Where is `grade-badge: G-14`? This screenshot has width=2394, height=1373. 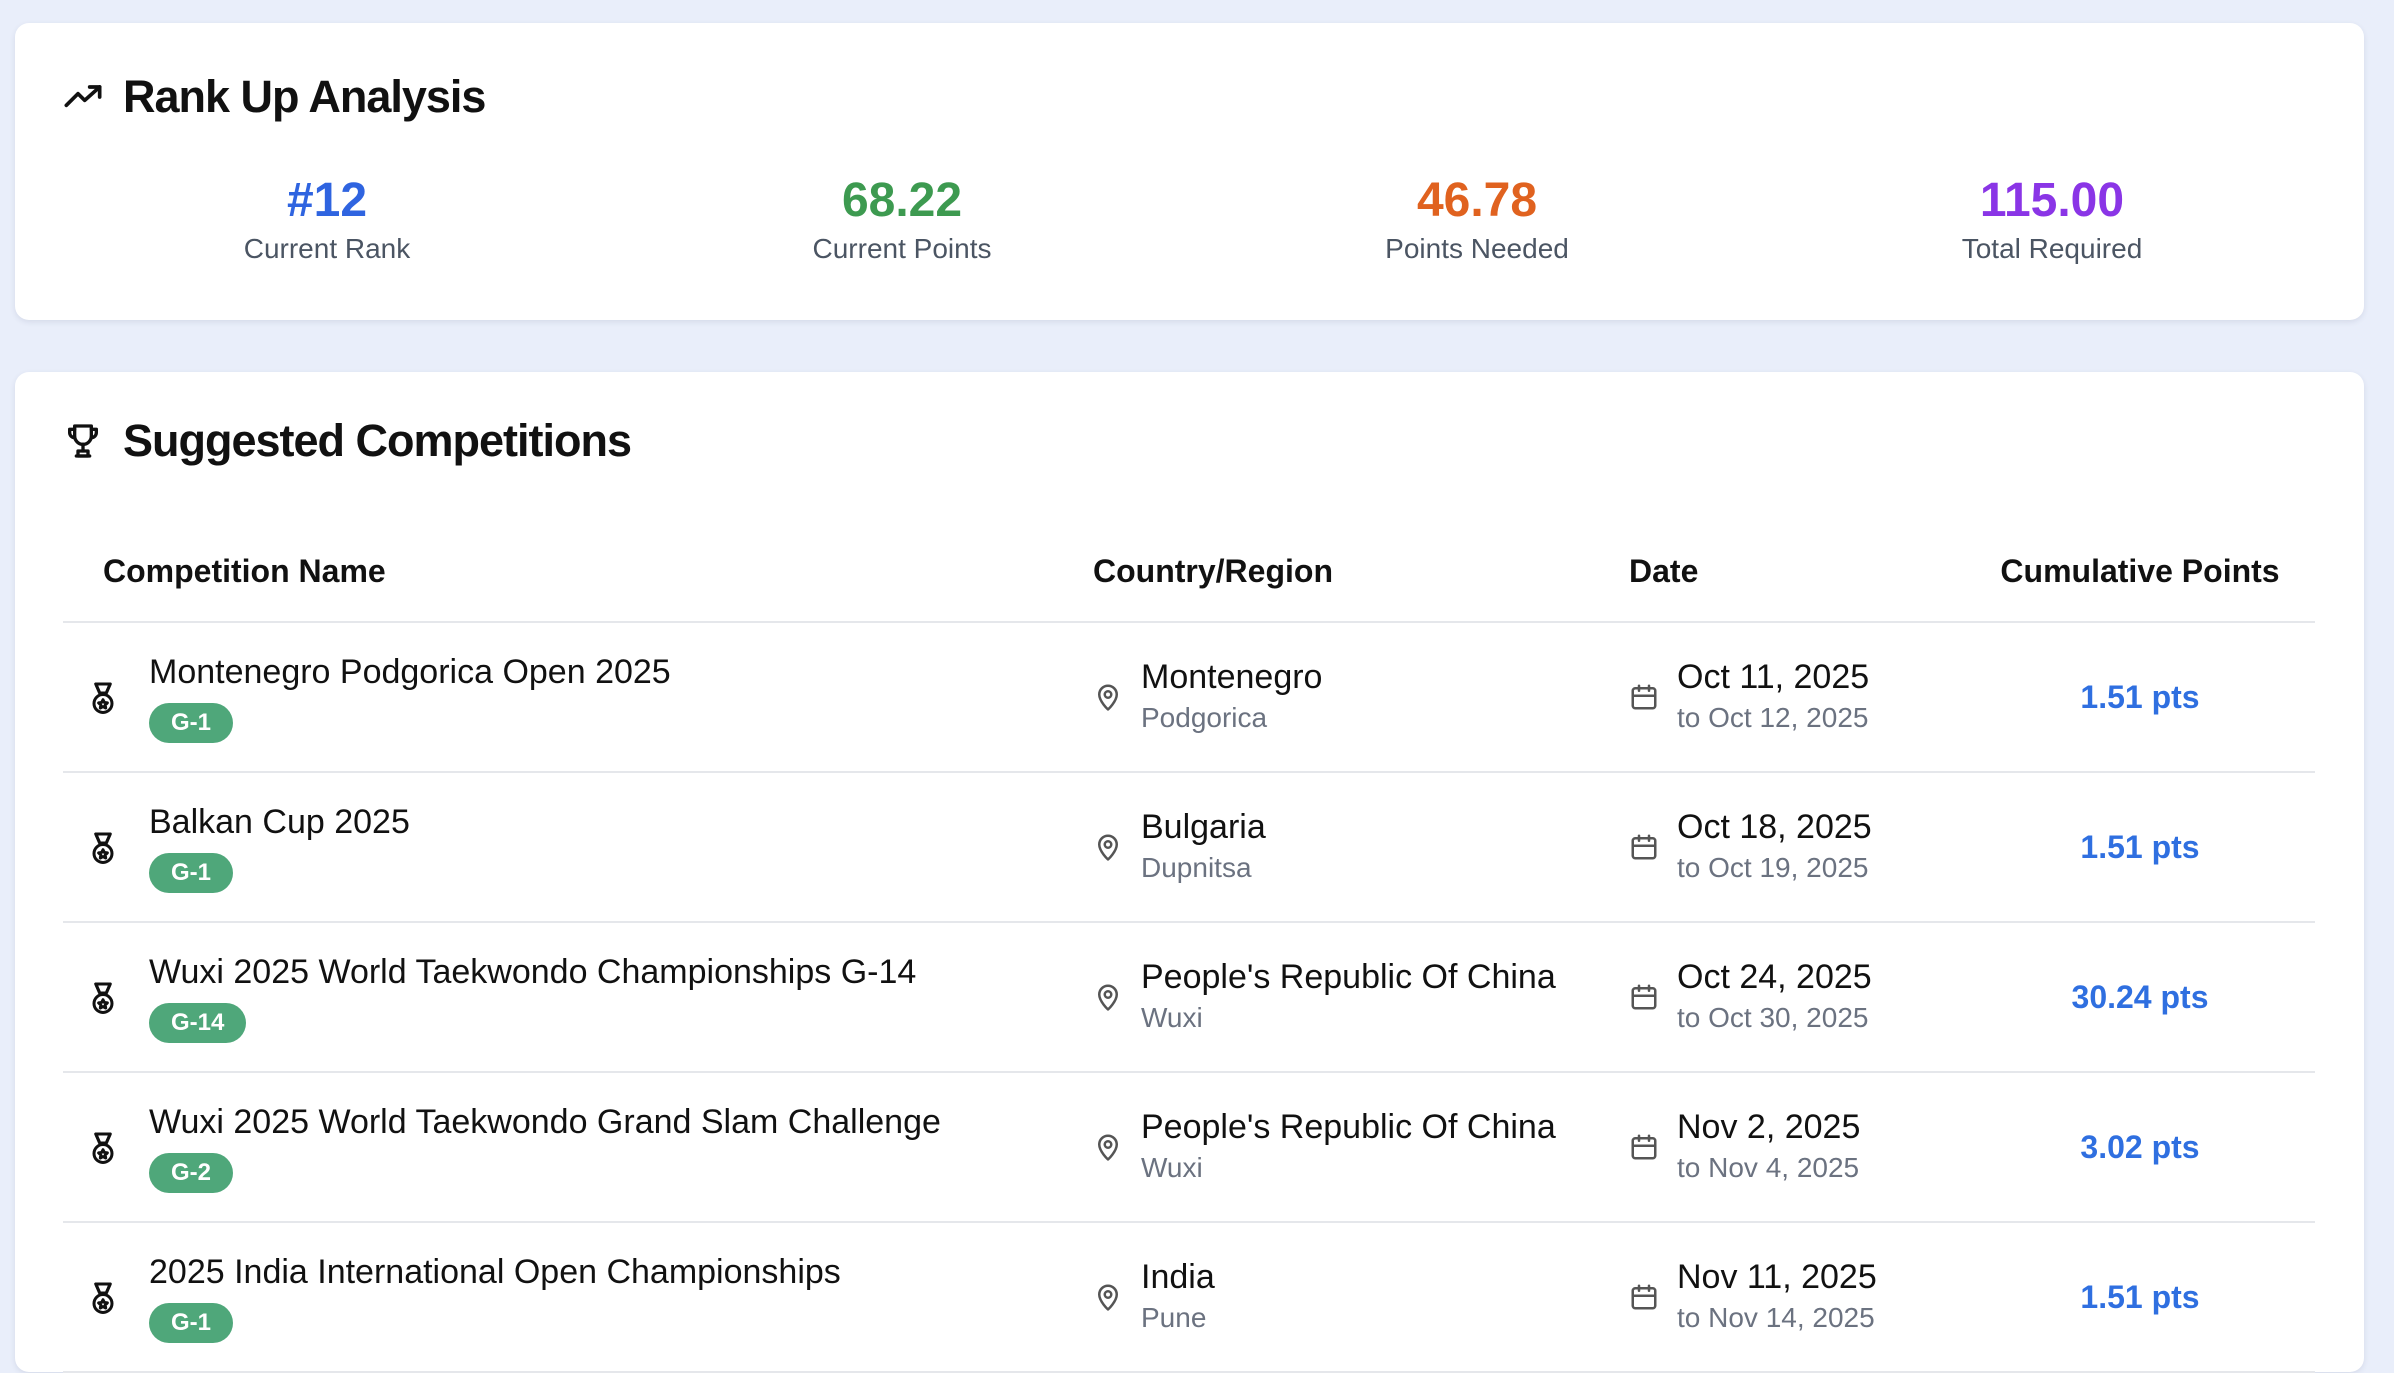 grade-badge: G-14 is located at coordinates (198, 1023).